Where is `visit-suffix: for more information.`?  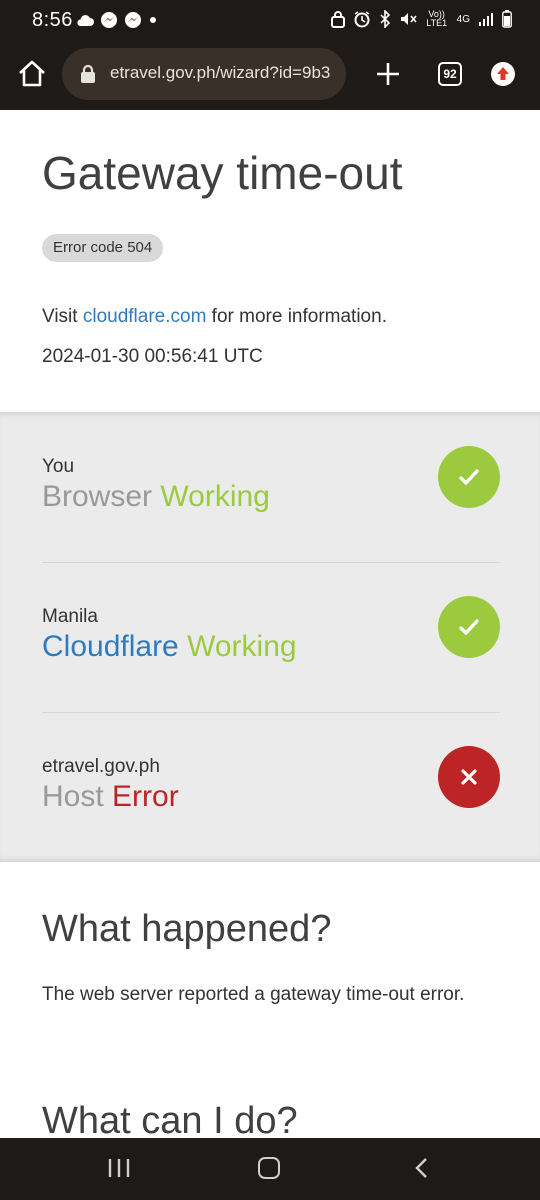 visit-suffix: for more information. is located at coordinates (296, 316).